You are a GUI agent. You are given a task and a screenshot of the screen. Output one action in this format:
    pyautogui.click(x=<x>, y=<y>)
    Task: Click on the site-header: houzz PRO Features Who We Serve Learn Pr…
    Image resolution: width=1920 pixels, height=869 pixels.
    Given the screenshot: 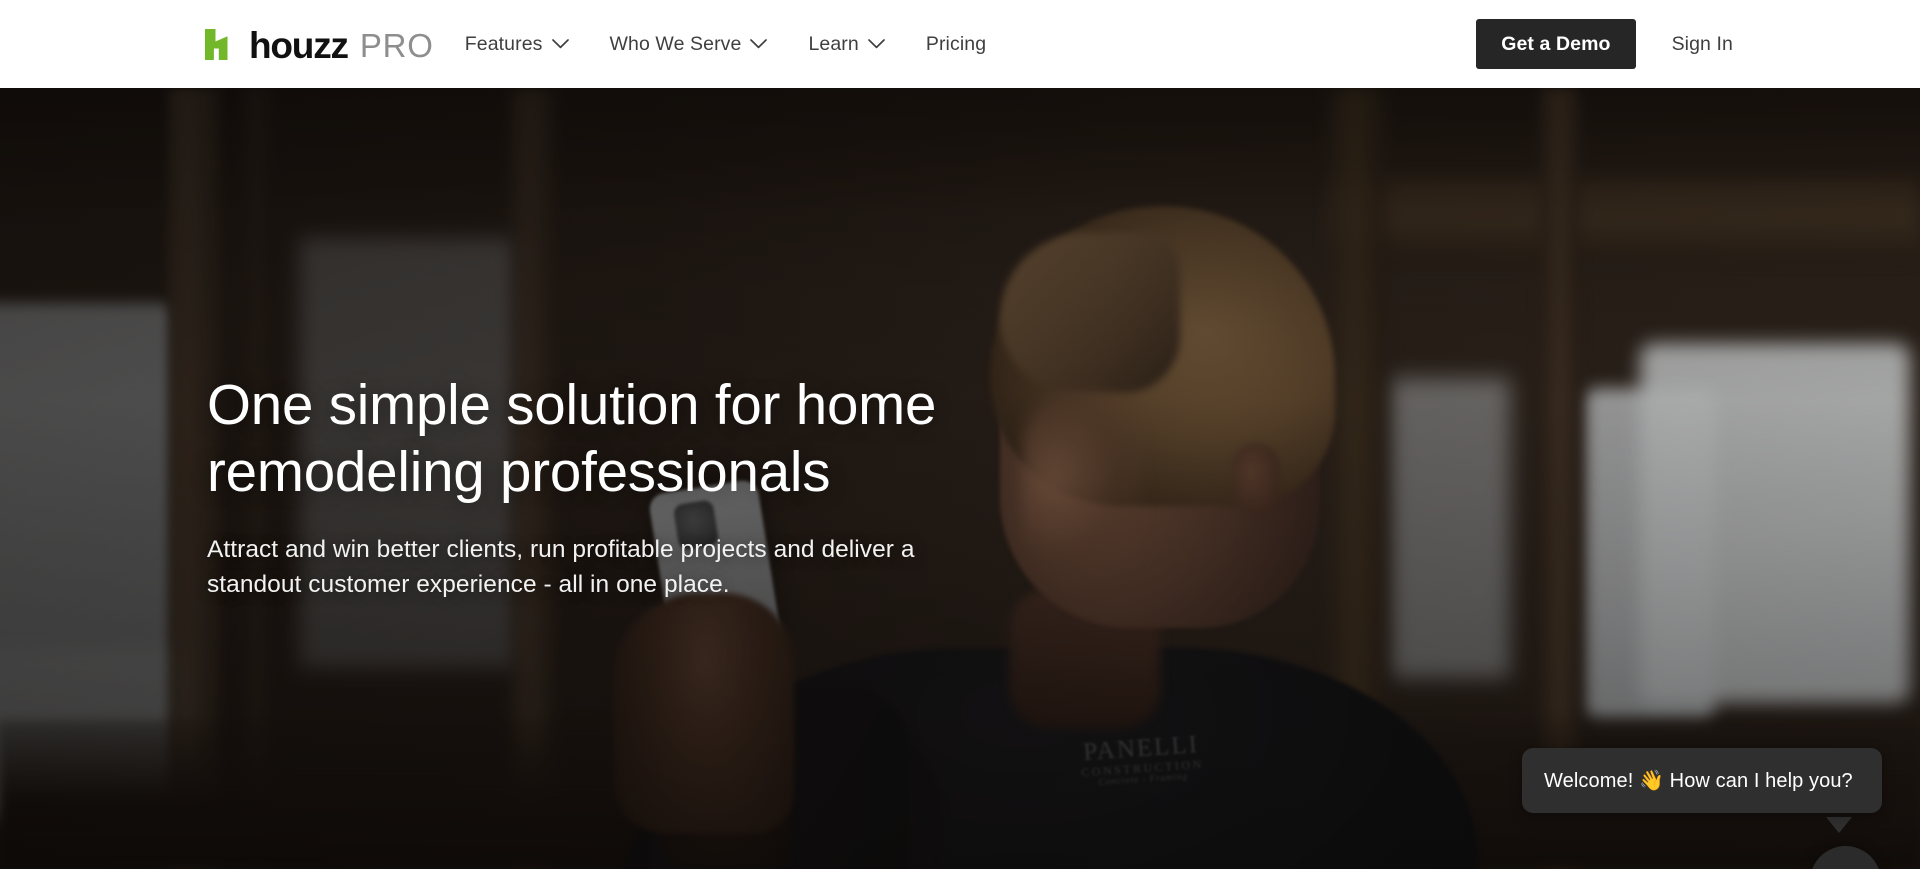 What is the action you would take?
    pyautogui.click(x=960, y=44)
    